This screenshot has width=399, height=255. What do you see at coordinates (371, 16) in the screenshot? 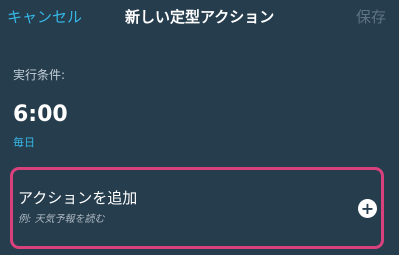
I see `save-button: 保存` at bounding box center [371, 16].